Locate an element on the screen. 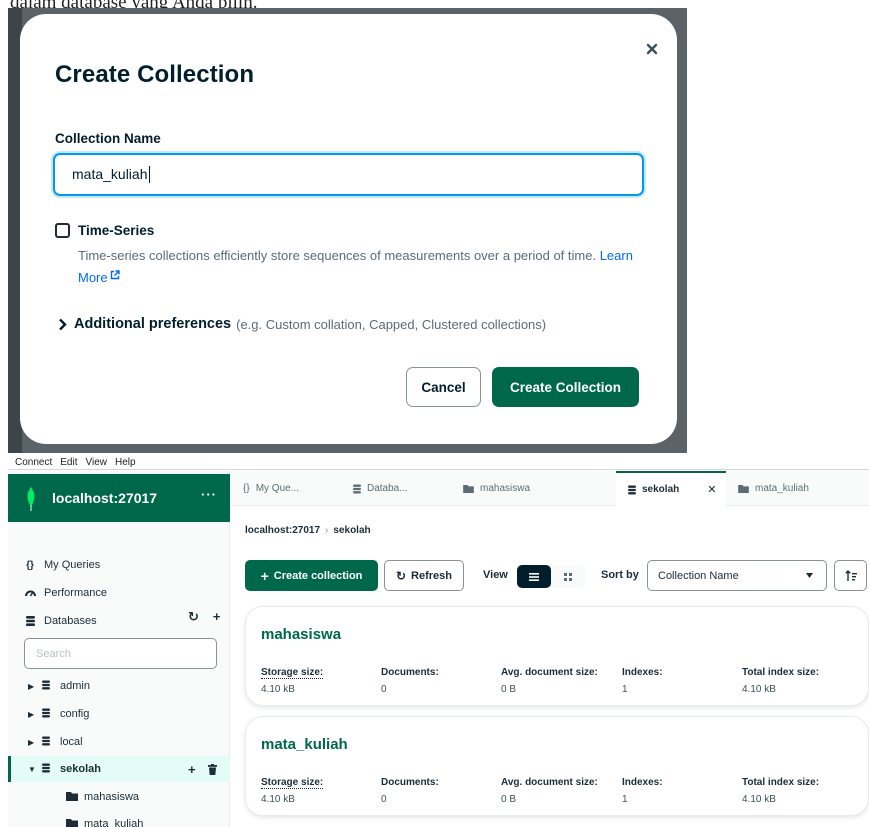 Image resolution: width=869 pixels, height=827 pixels. menu-edit: Edit is located at coordinates (68, 462).